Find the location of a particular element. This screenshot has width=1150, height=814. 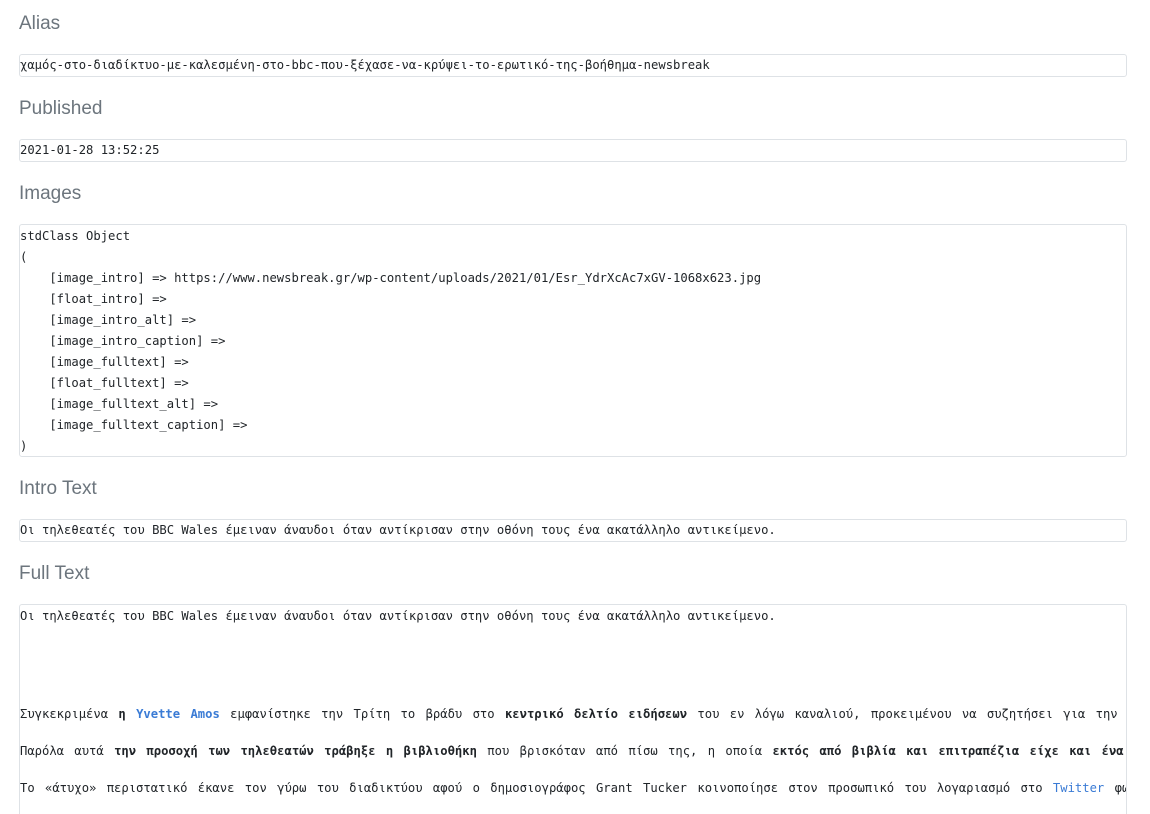

images-line: [image_intro_caption] => is located at coordinates (123, 341).